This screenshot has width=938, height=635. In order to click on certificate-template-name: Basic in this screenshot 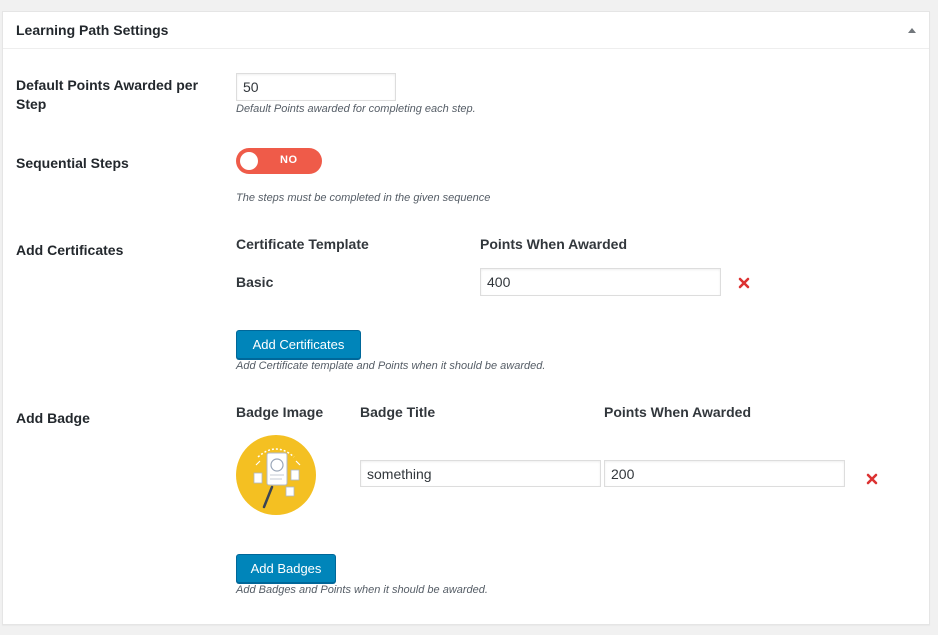, I will do `click(255, 282)`.